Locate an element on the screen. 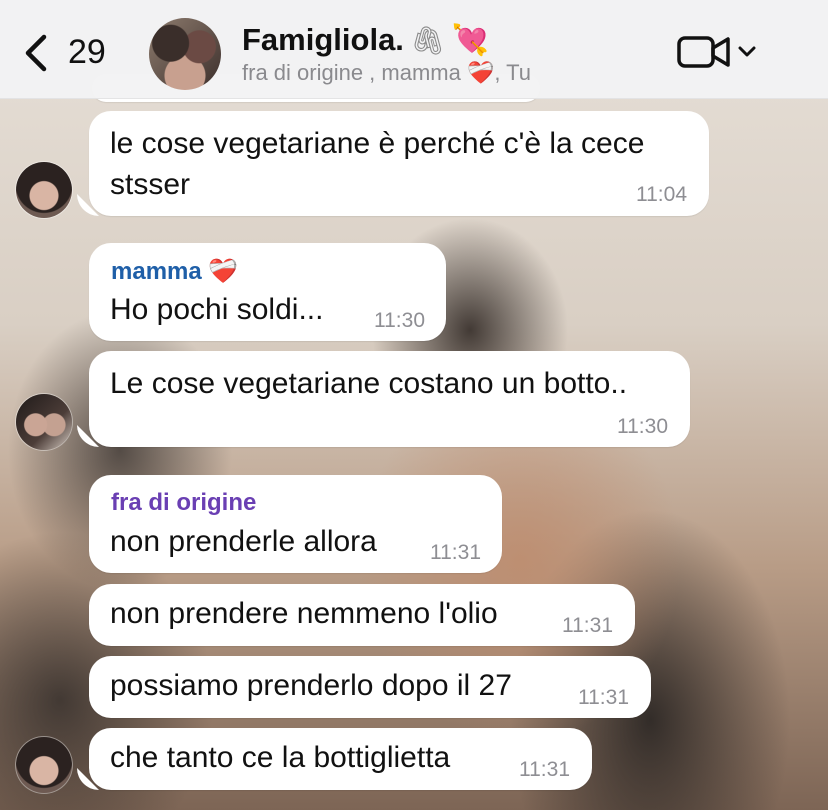  chevron-down-icon is located at coordinates (747, 51).